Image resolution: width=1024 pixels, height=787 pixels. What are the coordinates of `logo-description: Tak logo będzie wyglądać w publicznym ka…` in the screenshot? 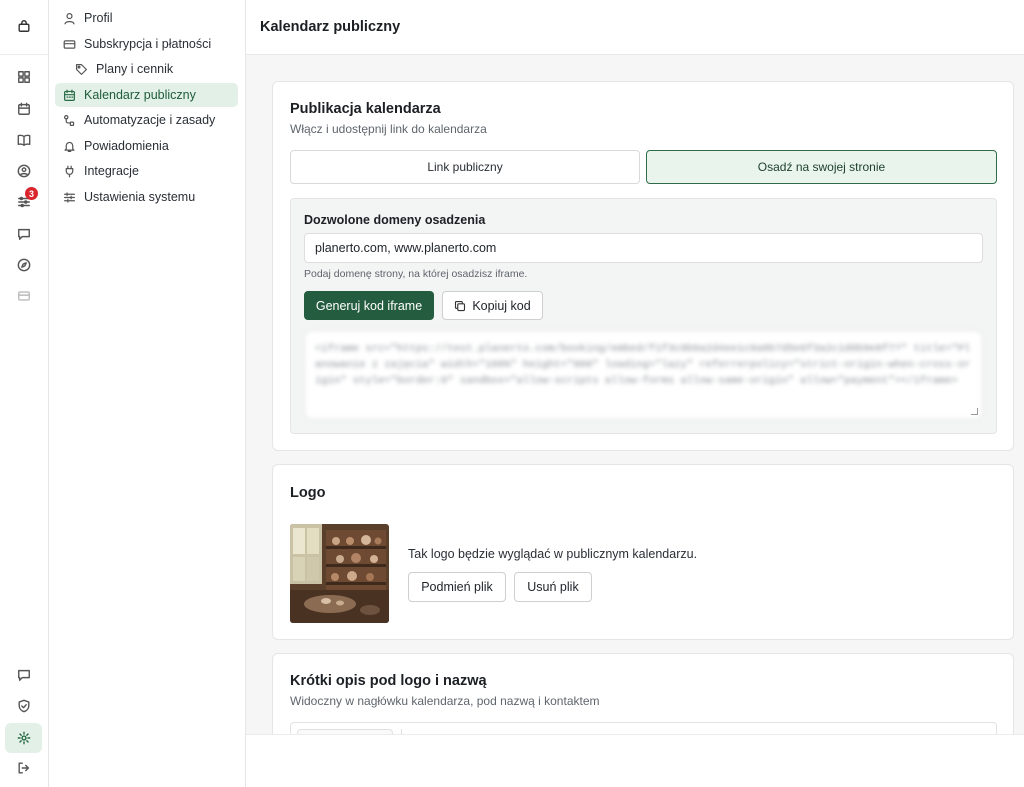 It's located at (553, 554).